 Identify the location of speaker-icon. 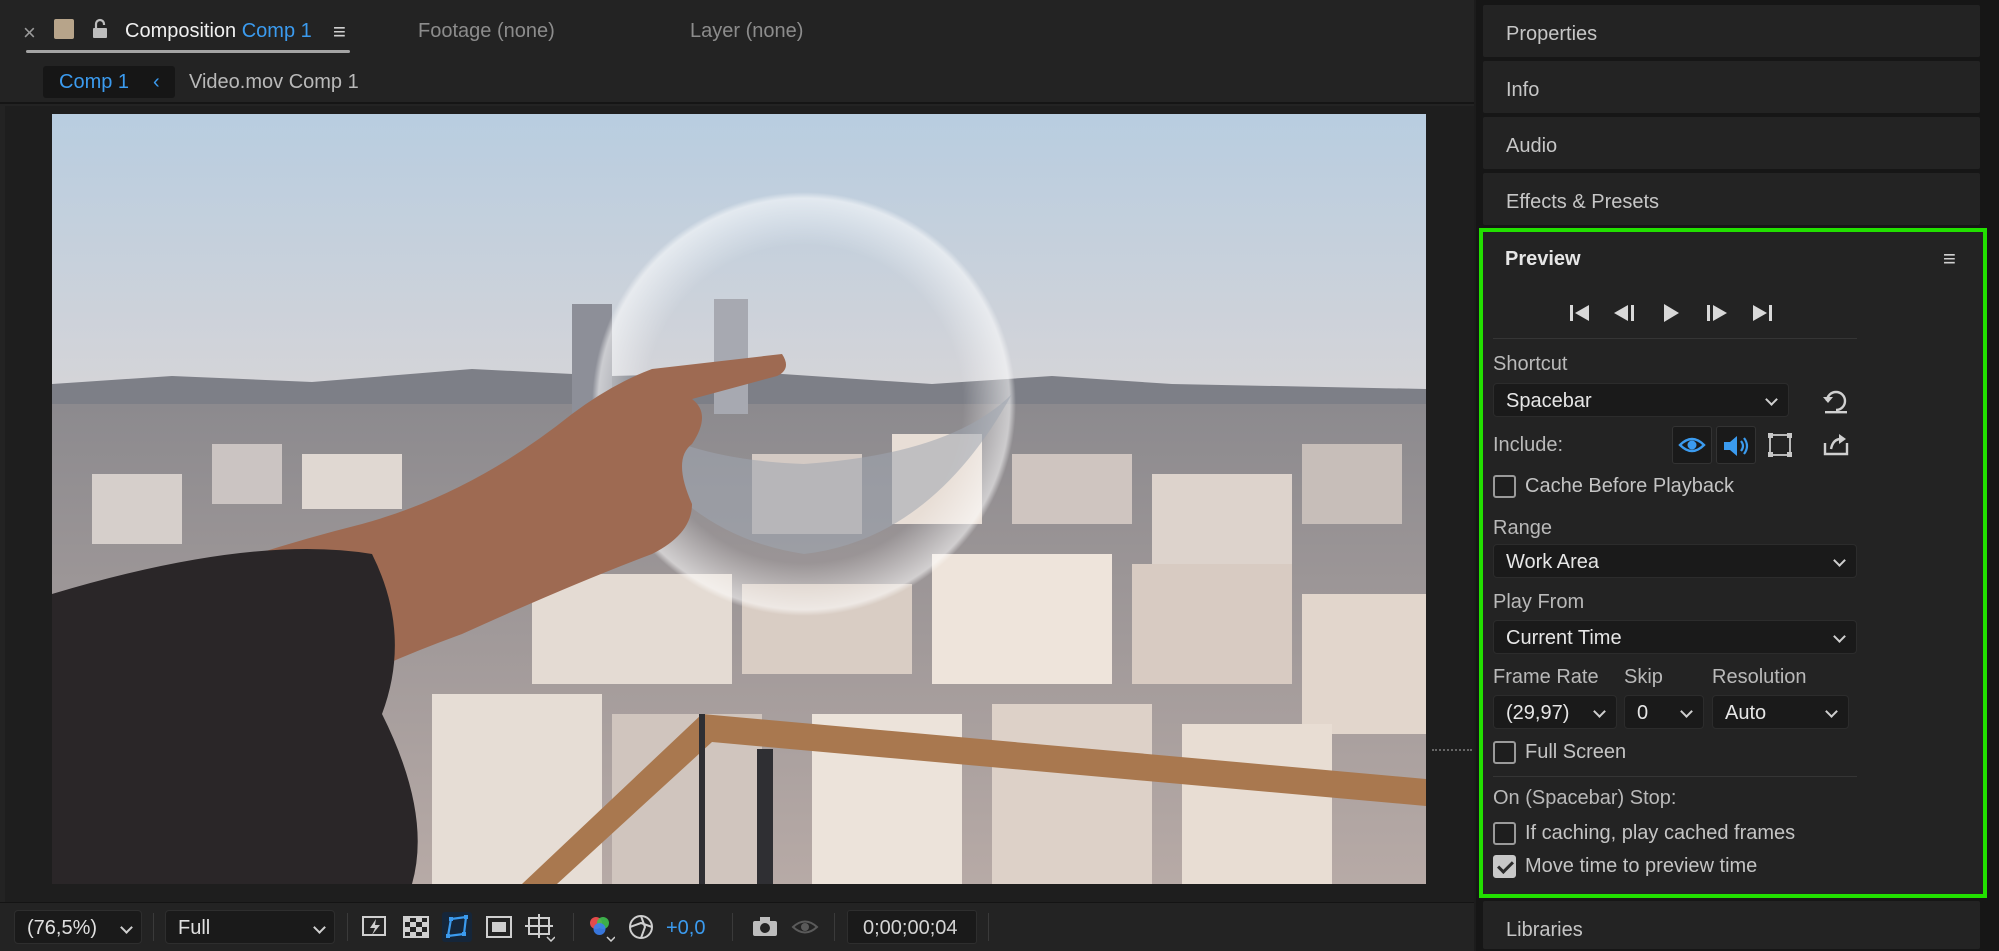
(1736, 446).